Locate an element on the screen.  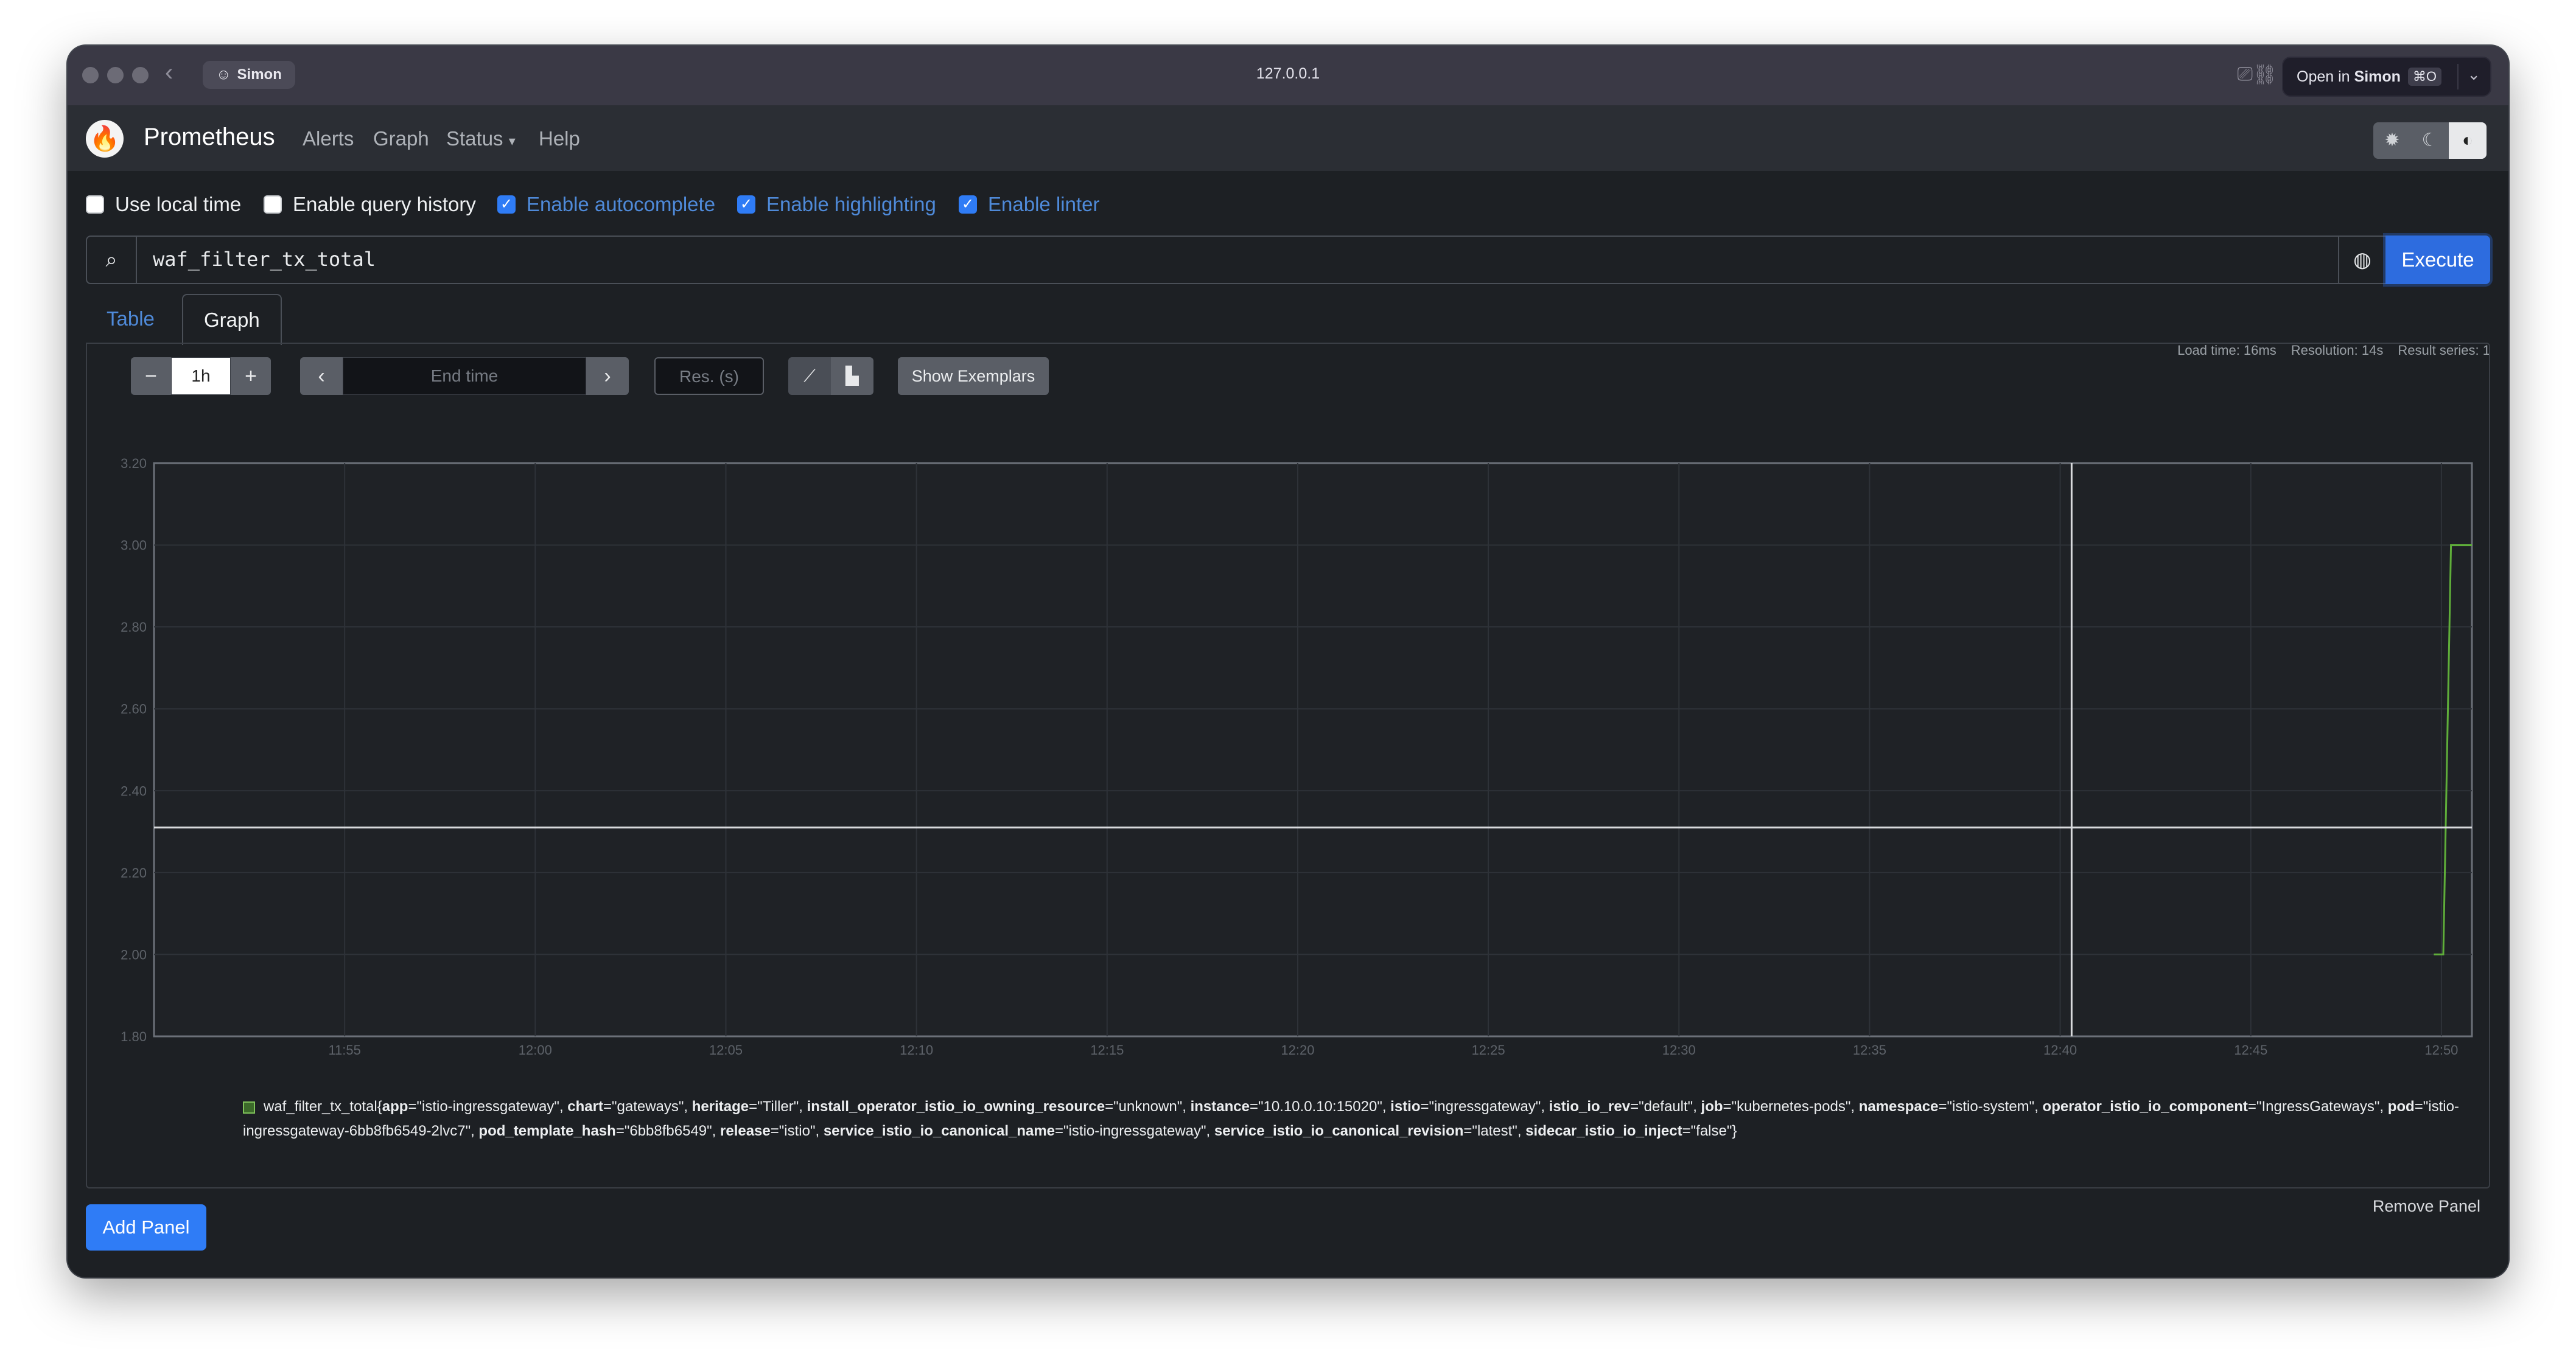
add-panel-button: Add Panel is located at coordinates (146, 1228).